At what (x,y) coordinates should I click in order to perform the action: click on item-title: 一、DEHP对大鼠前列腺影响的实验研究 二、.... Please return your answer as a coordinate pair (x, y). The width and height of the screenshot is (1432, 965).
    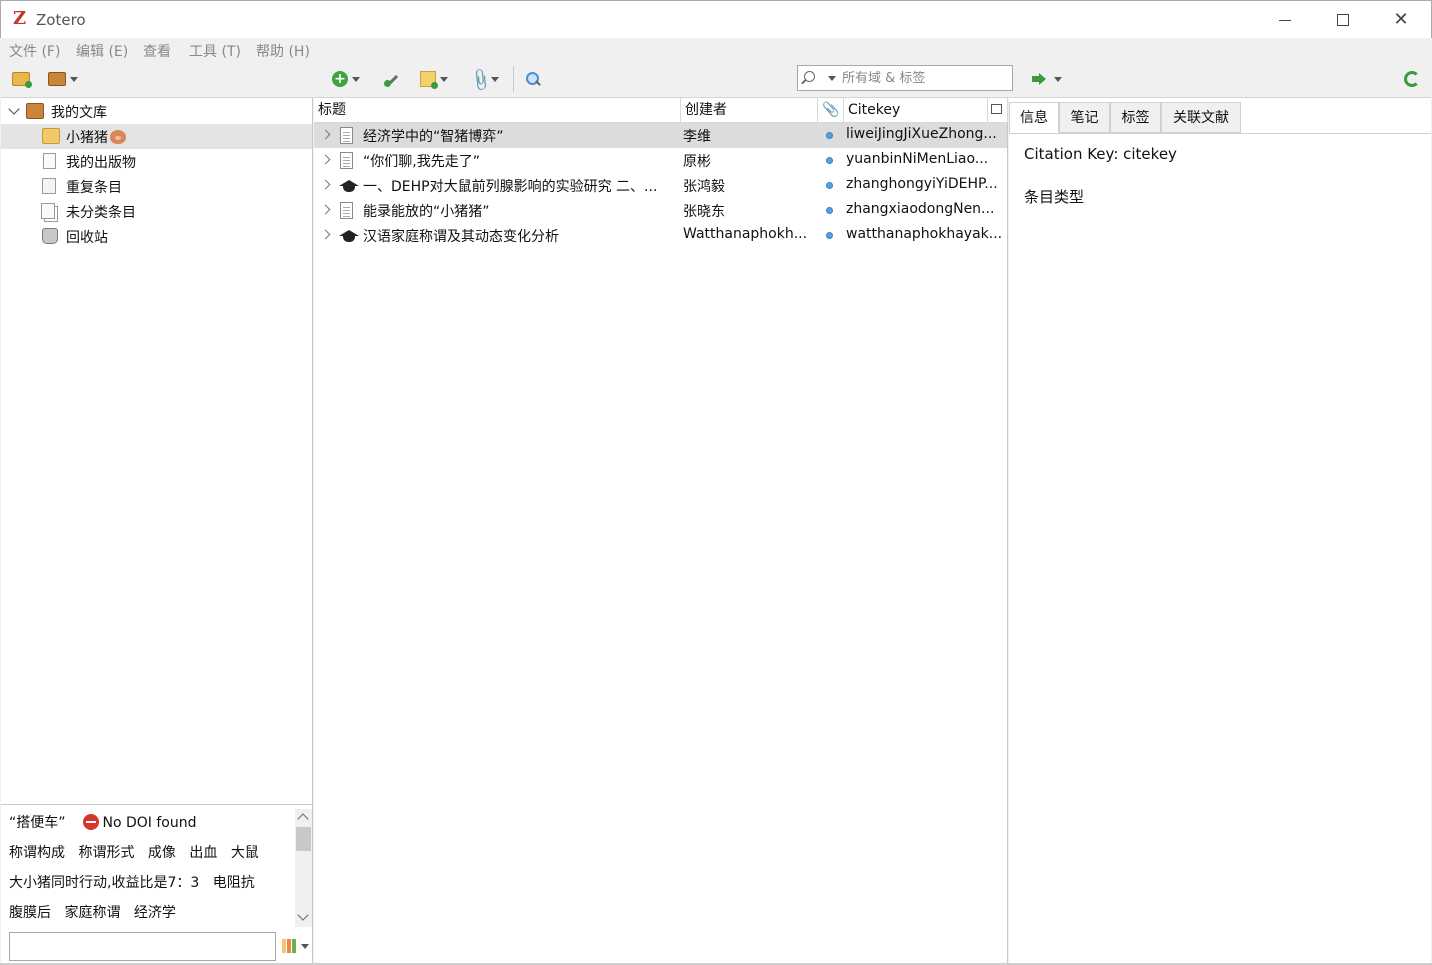
    Looking at the image, I should click on (510, 187).